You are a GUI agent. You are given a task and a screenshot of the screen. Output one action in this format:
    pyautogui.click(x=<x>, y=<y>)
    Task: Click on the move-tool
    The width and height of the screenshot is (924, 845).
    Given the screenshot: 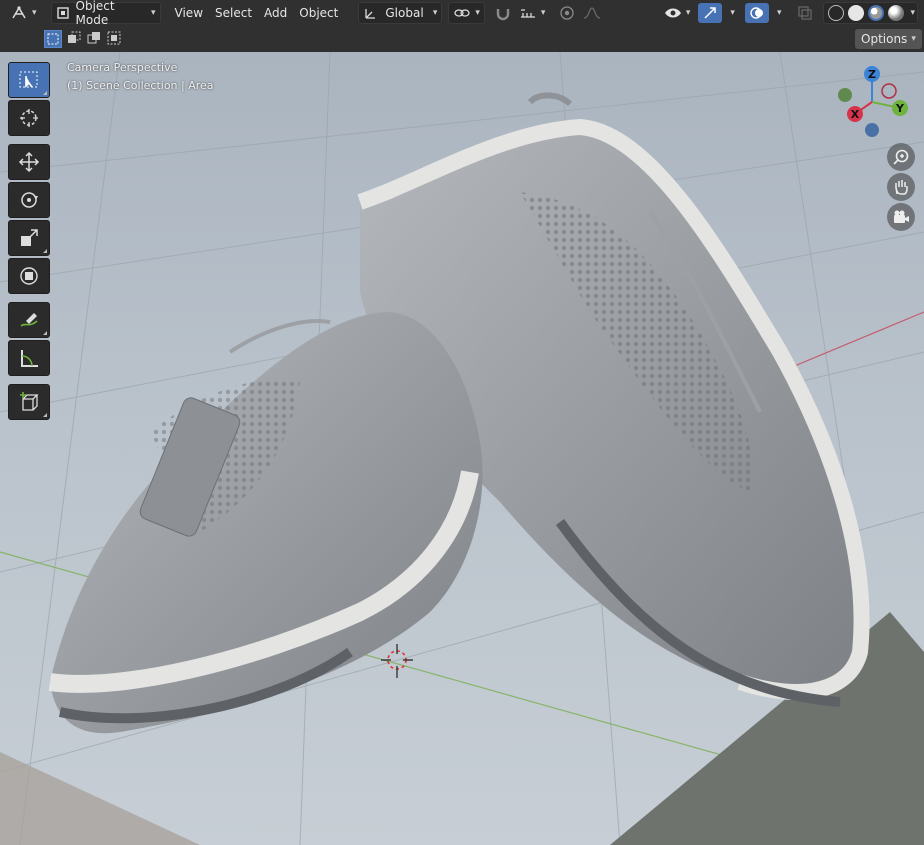 What is the action you would take?
    pyautogui.click(x=29, y=162)
    